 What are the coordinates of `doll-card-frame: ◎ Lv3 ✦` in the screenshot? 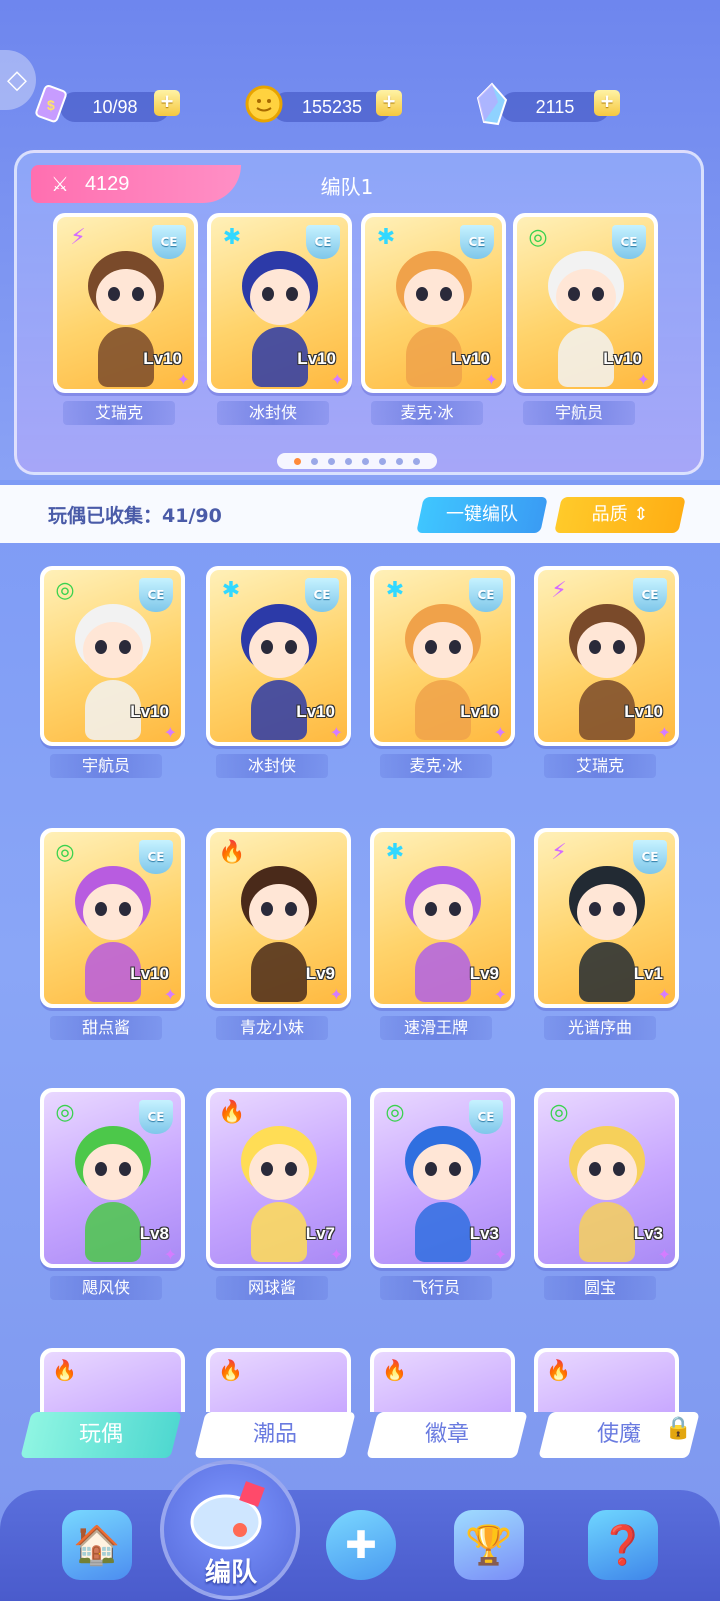 It's located at (606, 1178).